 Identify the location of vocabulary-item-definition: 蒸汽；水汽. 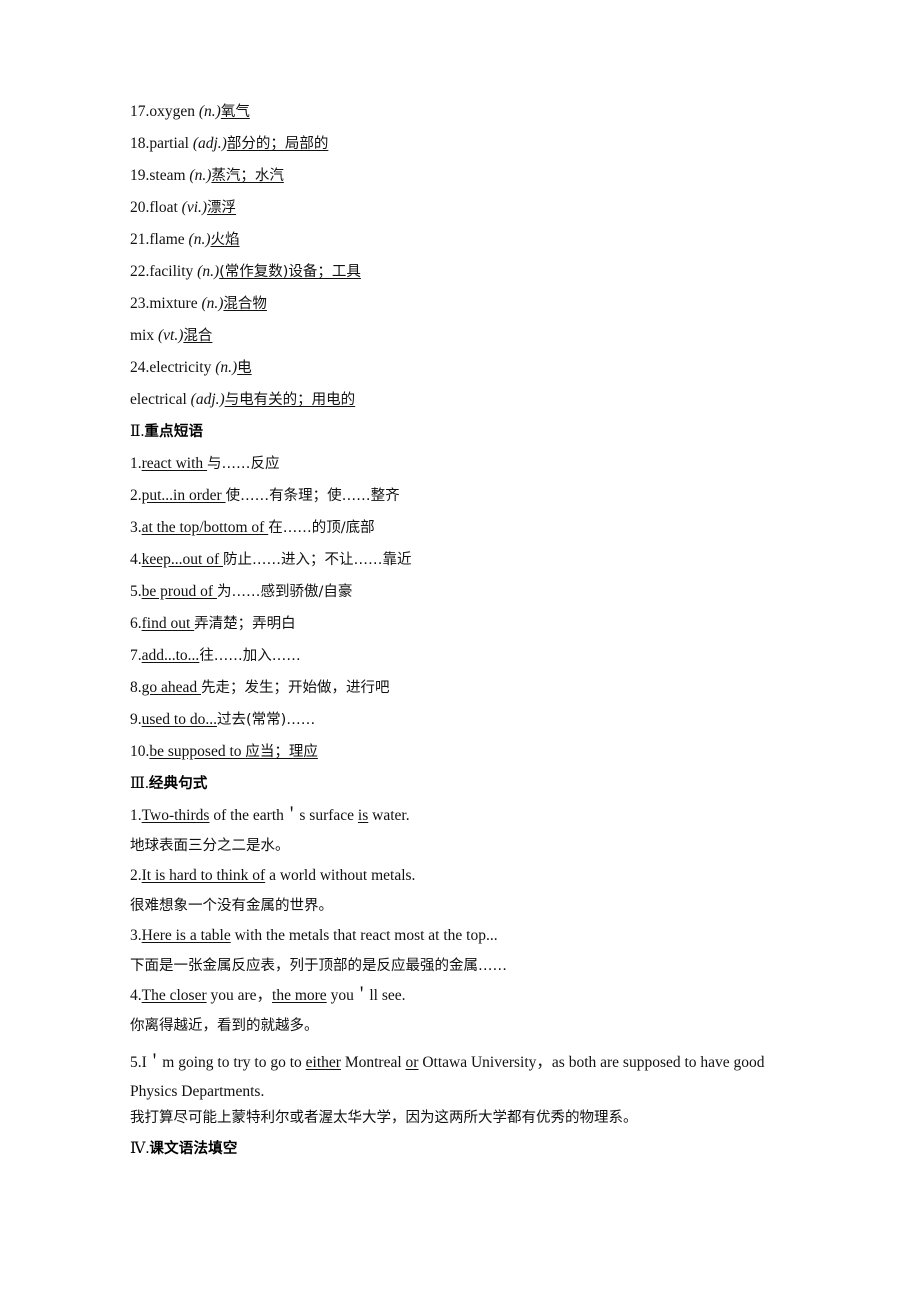
(247, 176).